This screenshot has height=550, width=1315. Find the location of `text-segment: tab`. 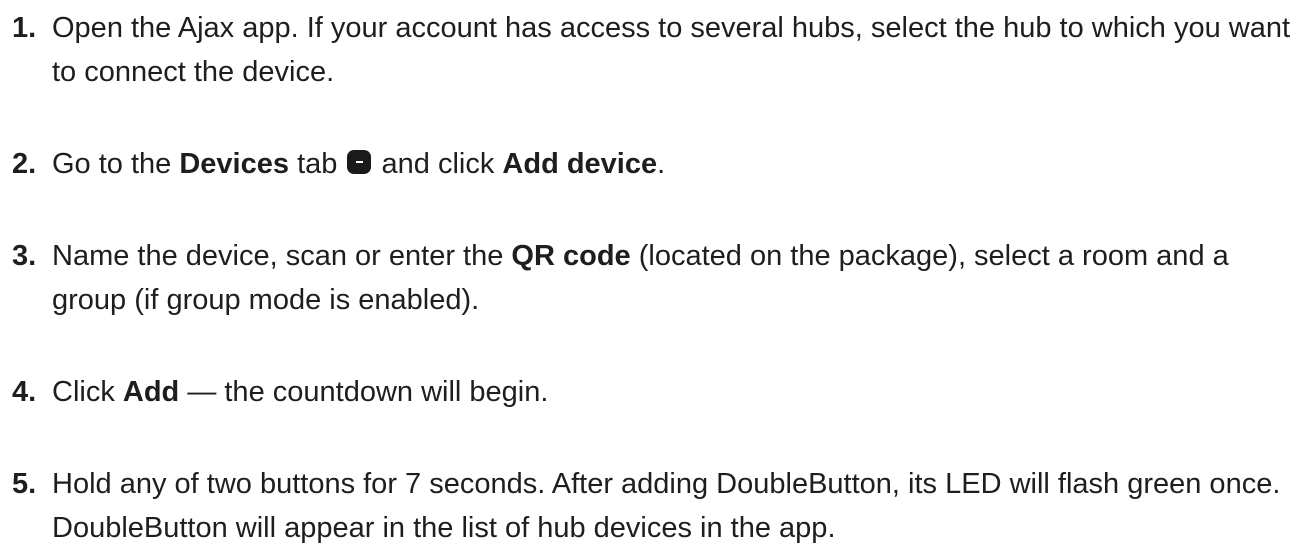

text-segment: tab is located at coordinates (317, 164).